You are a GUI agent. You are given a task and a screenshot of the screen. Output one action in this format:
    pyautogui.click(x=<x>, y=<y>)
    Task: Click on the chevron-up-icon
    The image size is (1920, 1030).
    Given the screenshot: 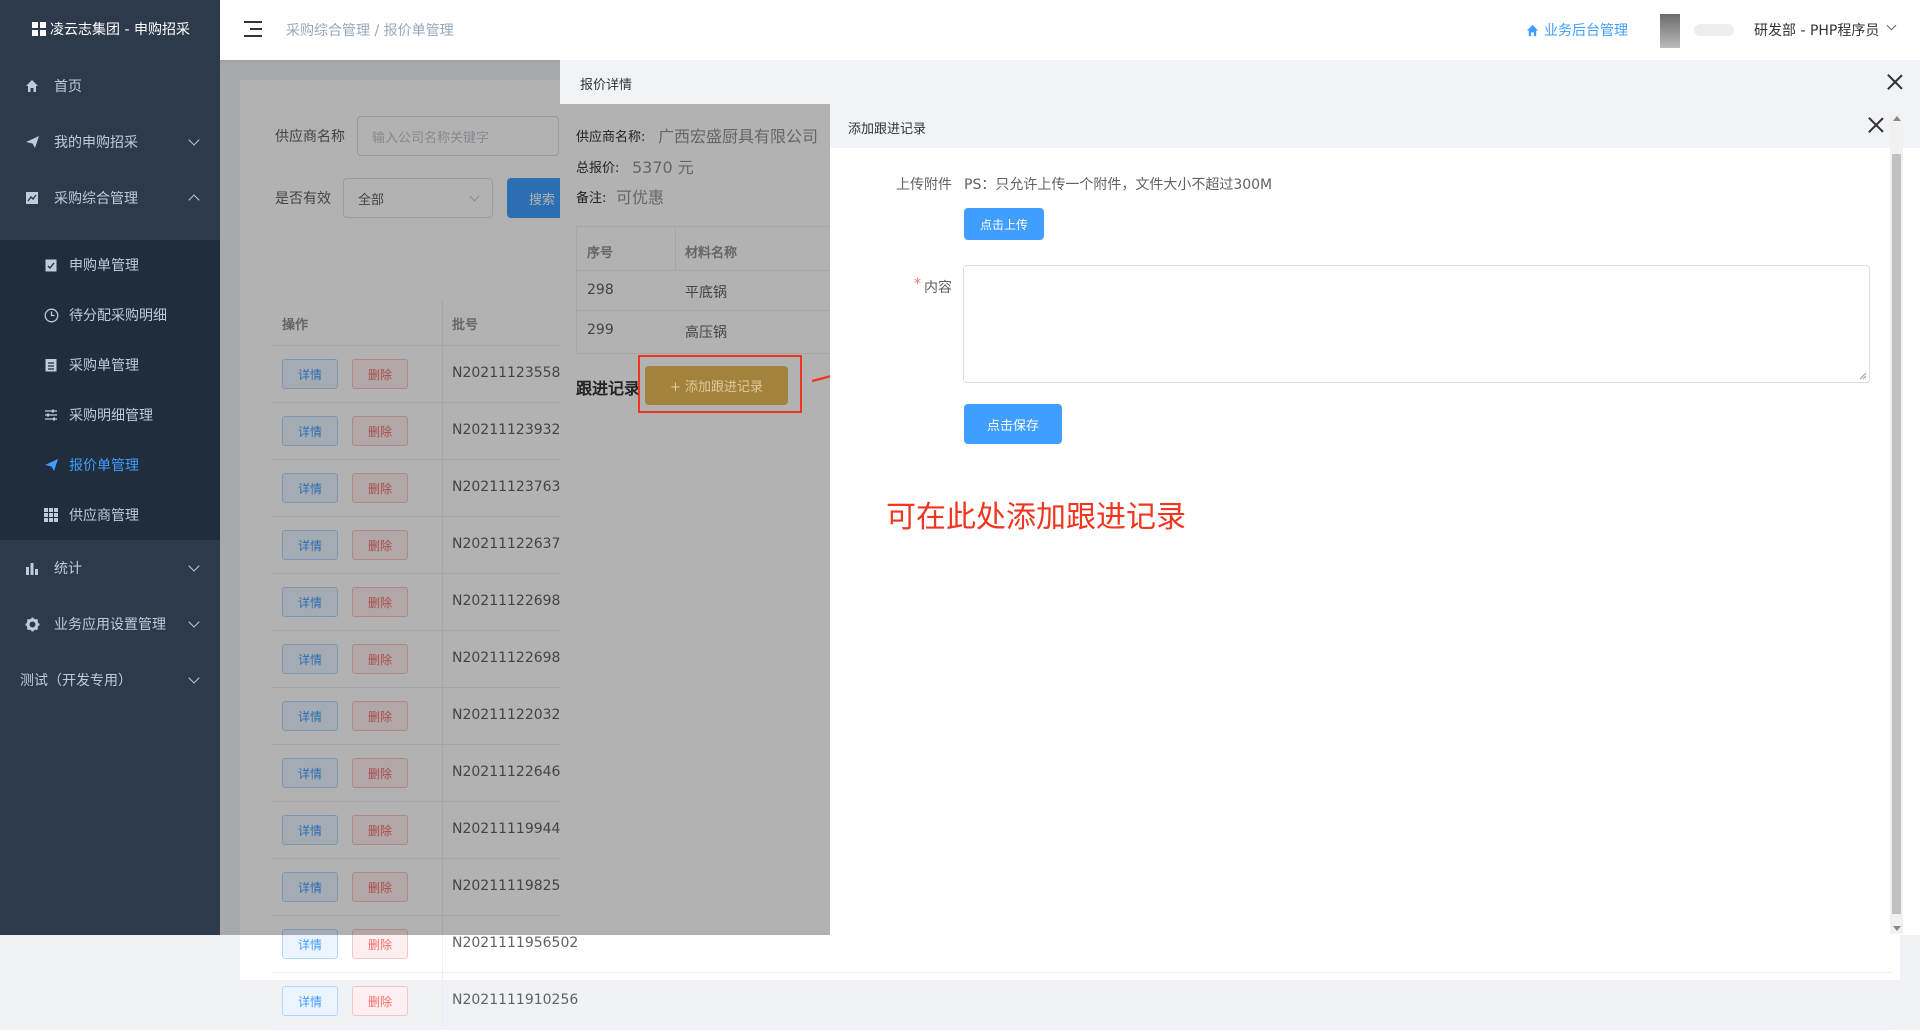 What is the action you would take?
    pyautogui.click(x=194, y=200)
    